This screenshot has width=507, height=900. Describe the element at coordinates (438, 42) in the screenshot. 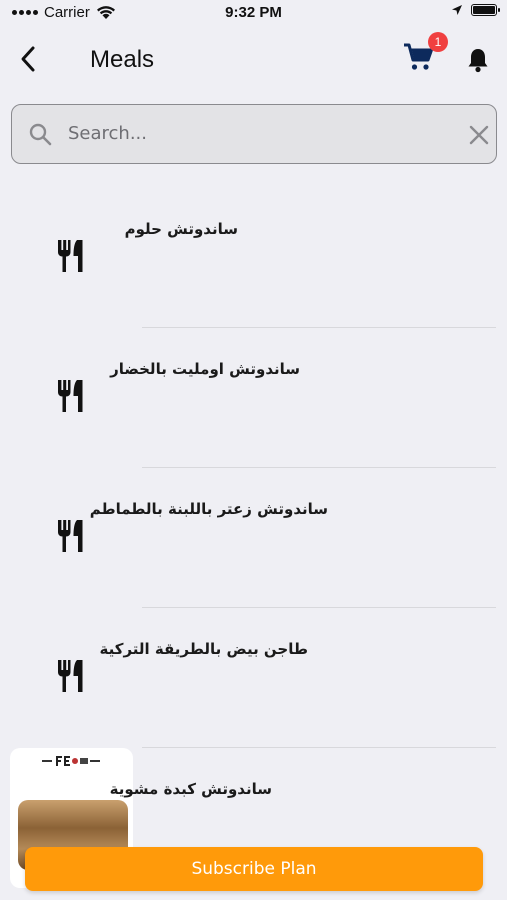

I see `cart-count-badge: 1` at that location.